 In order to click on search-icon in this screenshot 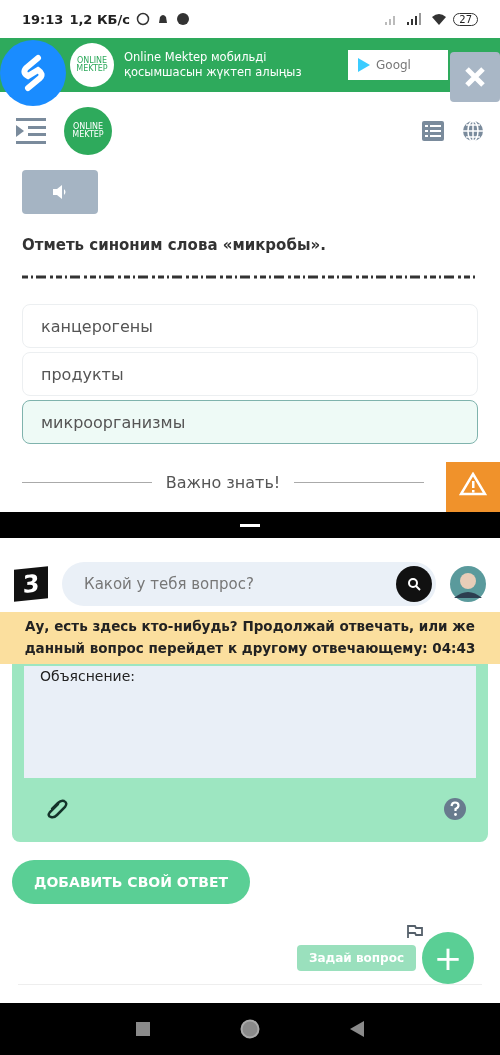, I will do `click(414, 584)`.